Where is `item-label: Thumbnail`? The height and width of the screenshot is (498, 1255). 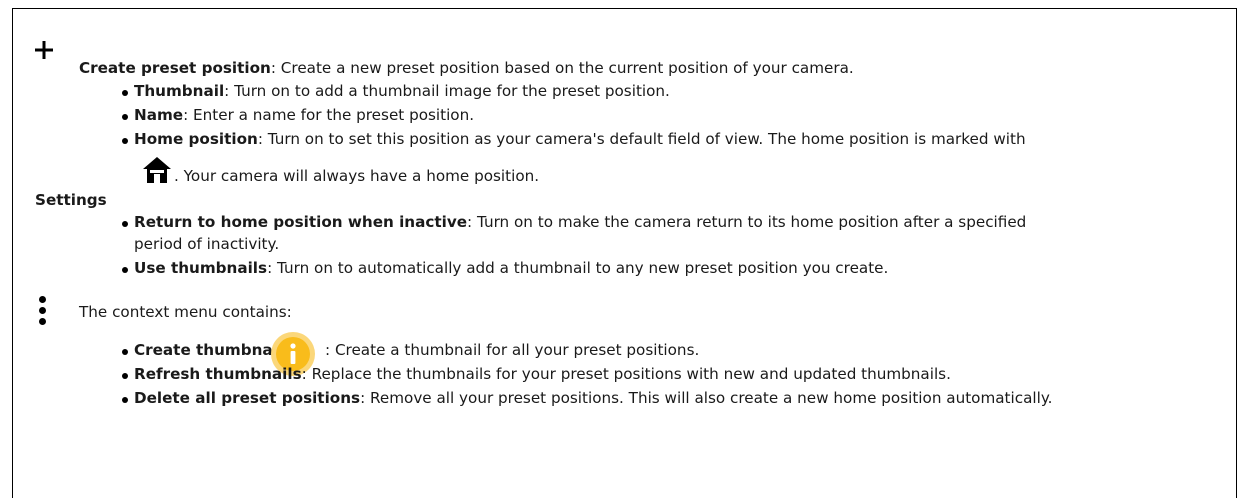 item-label: Thumbnail is located at coordinates (179, 91).